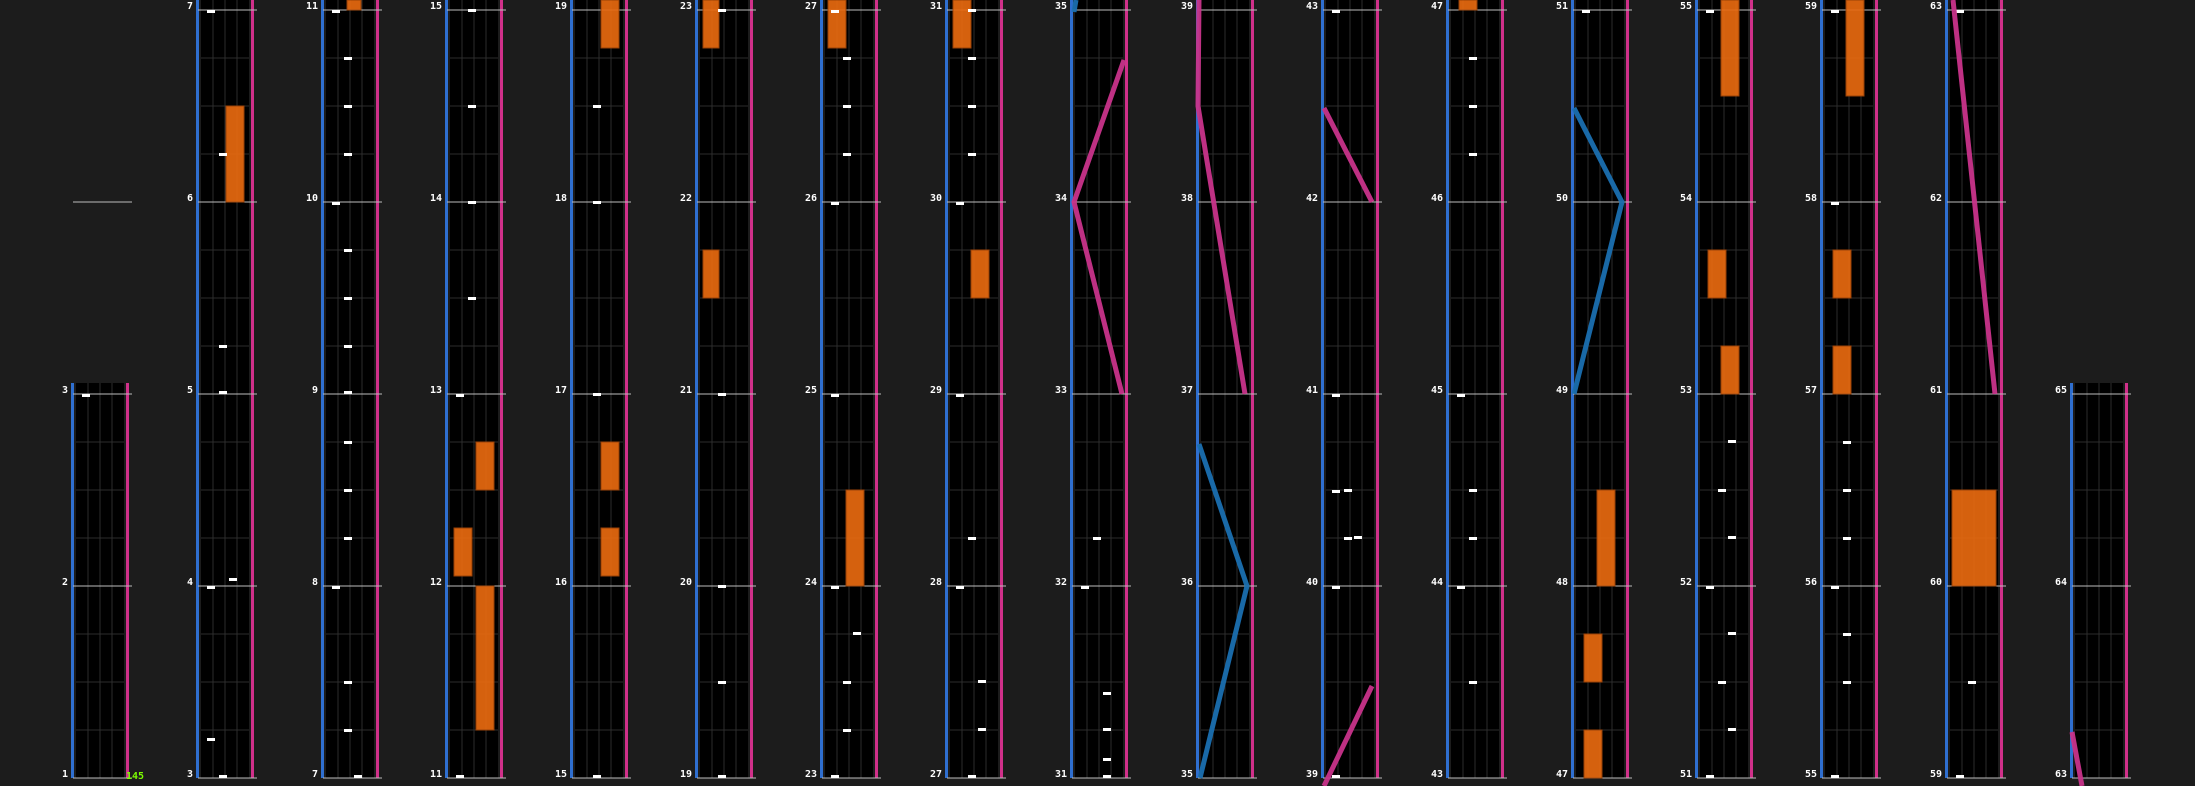 The height and width of the screenshot is (786, 2195). I want to click on measure-number: 57, so click(1811, 390).